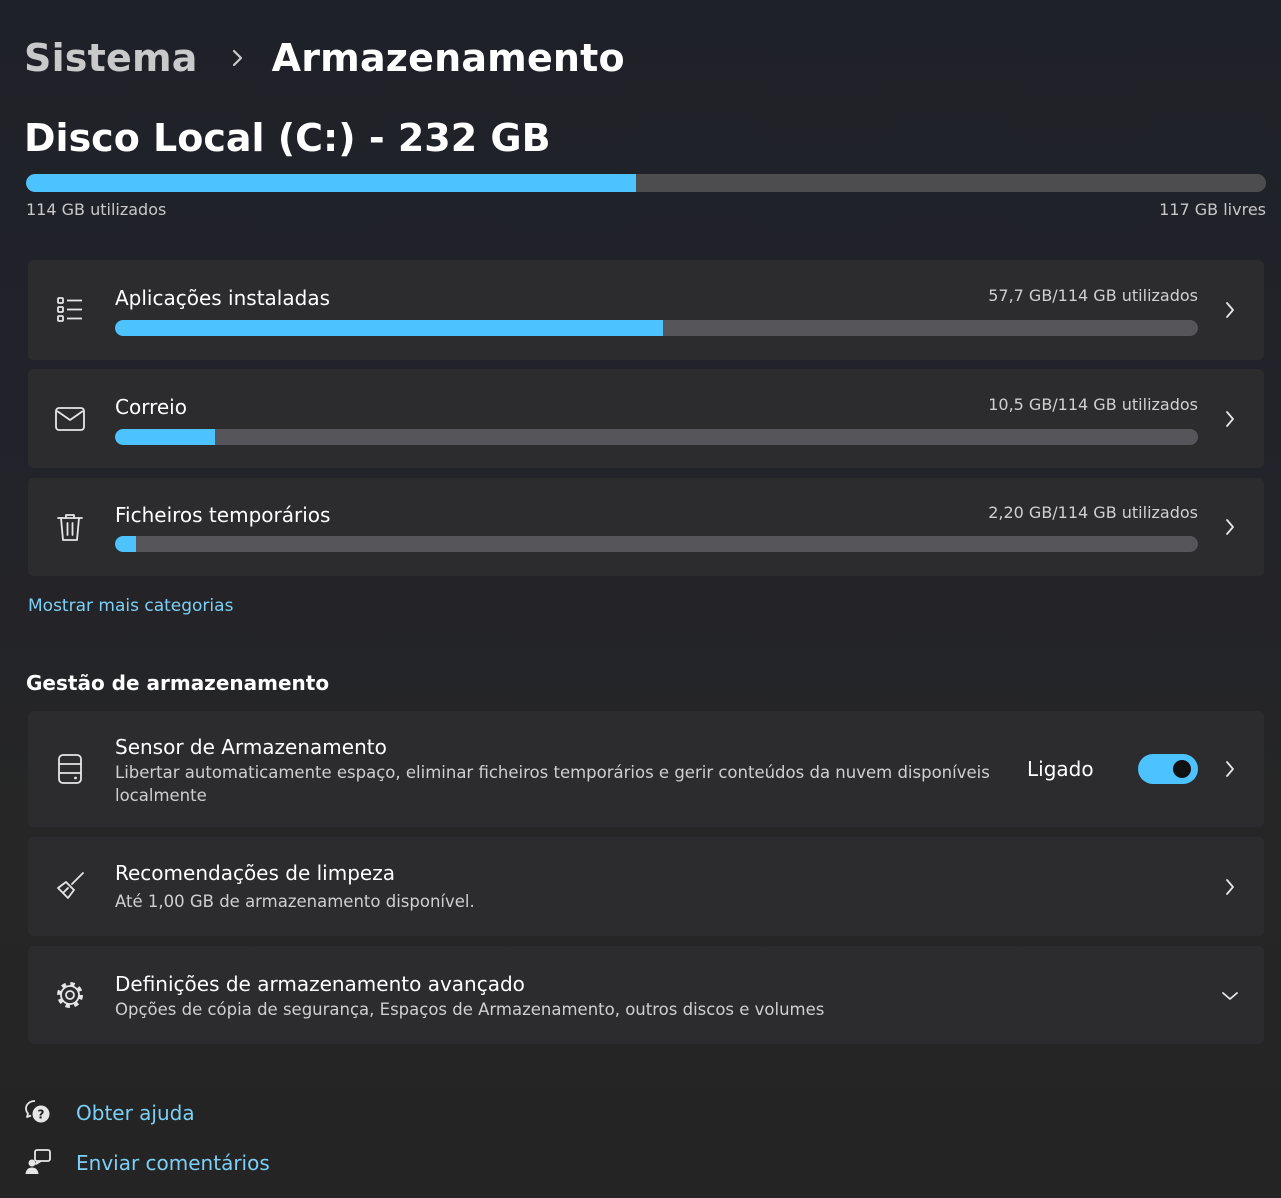  I want to click on apps-list-icon, so click(70, 310).